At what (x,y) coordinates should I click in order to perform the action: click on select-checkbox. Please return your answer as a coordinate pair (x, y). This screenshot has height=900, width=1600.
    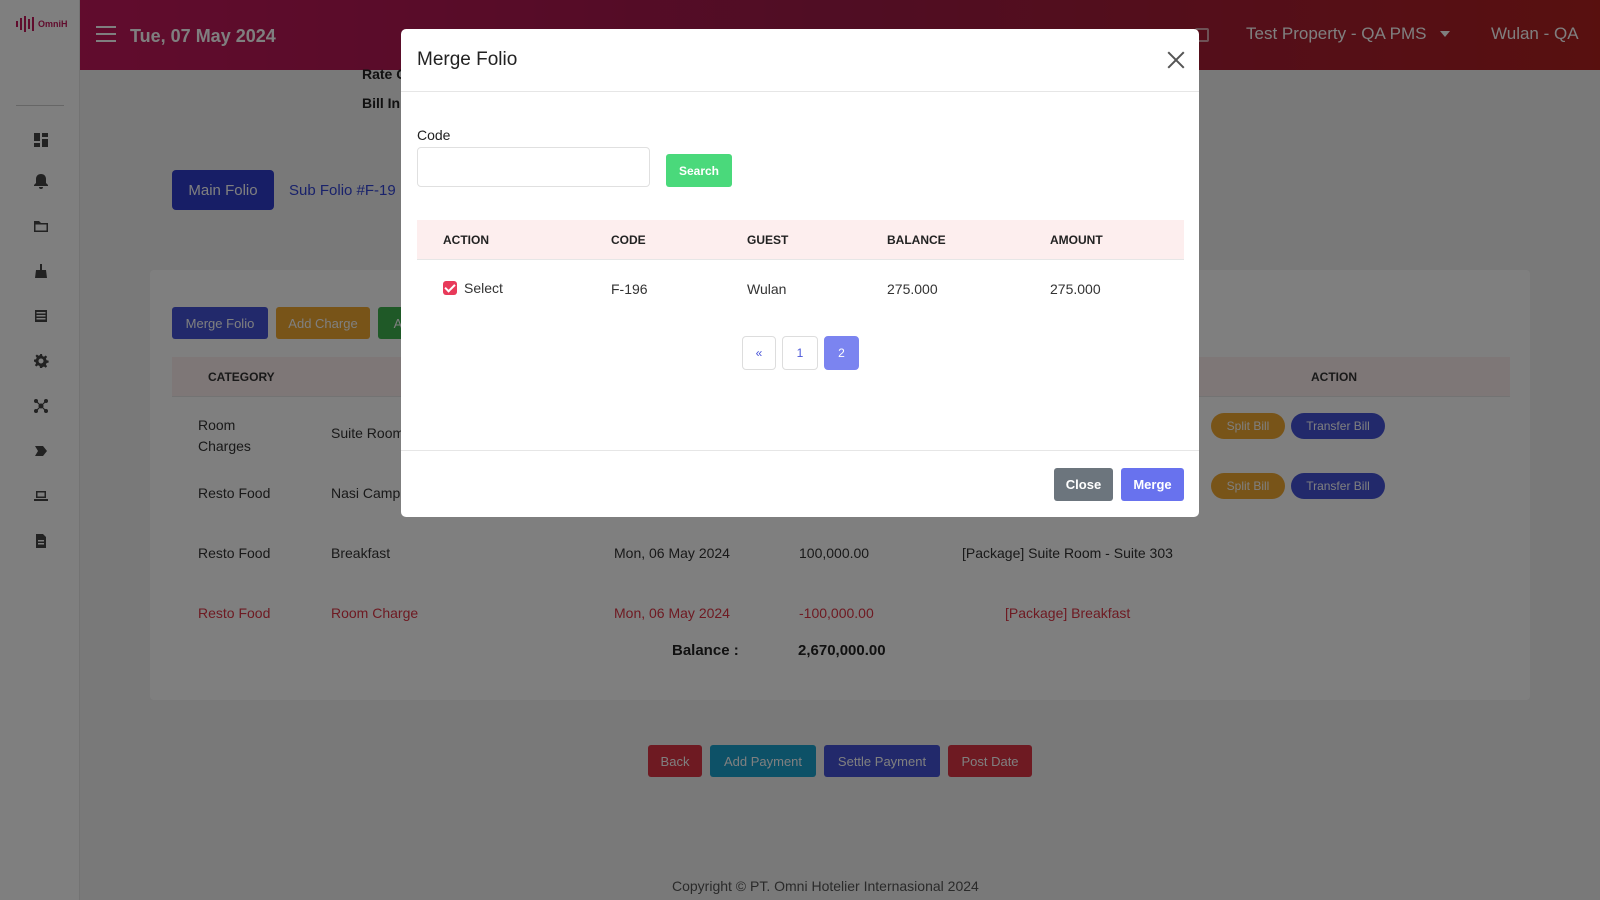
    Looking at the image, I should click on (450, 288).